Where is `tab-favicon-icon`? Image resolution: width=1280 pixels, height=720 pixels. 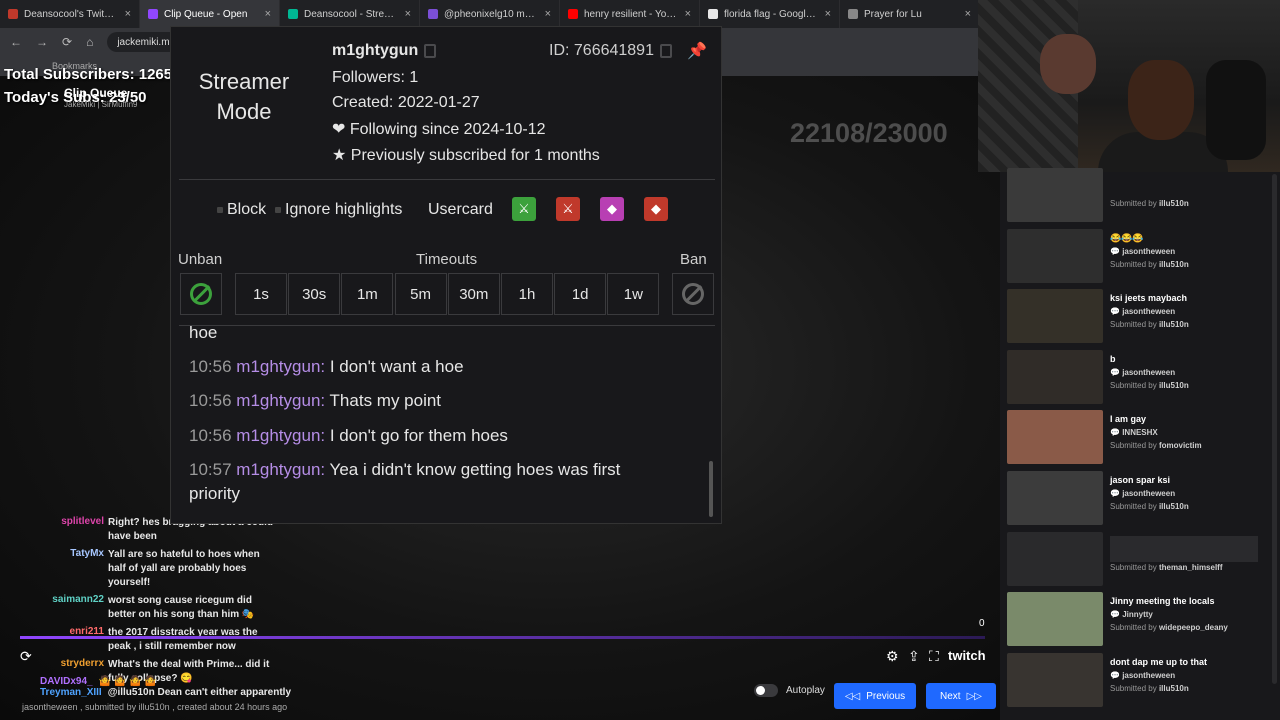
tab-favicon-icon is located at coordinates (853, 14).